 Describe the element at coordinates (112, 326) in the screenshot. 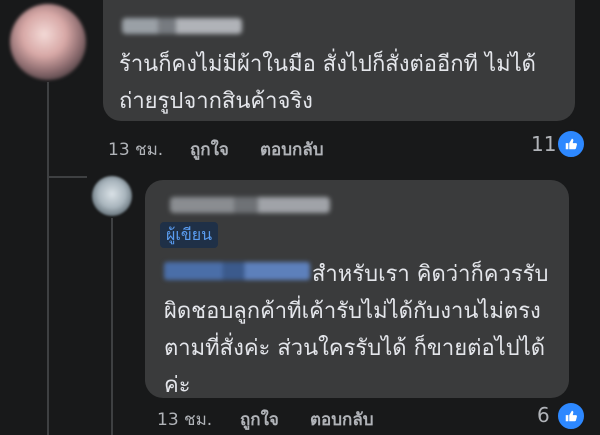

I see `thread-line-reply` at that location.